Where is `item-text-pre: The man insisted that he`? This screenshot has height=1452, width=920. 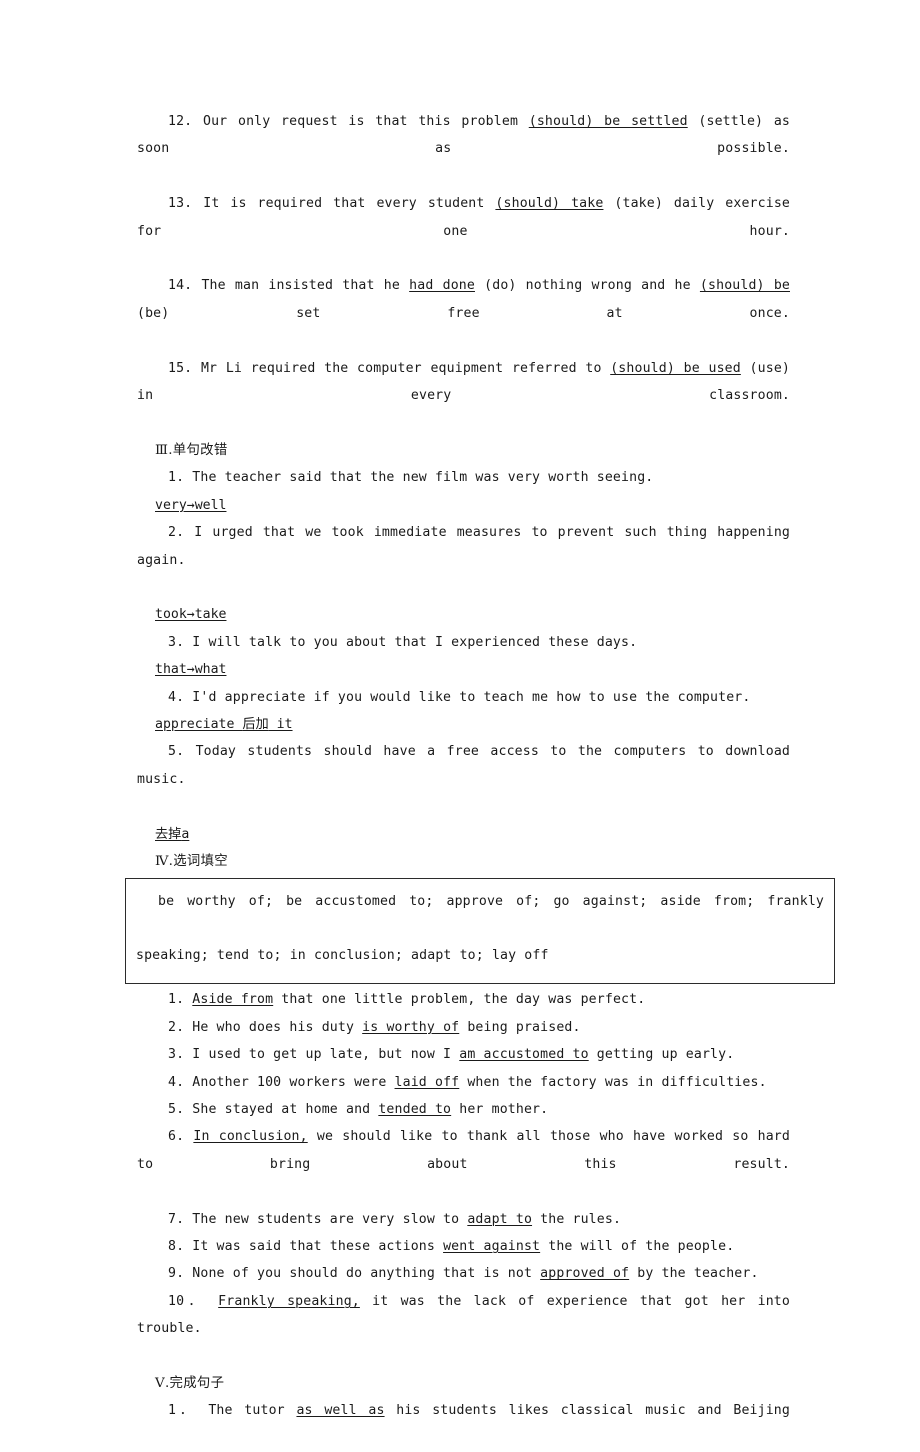 item-text-pre: The man insisted that he is located at coordinates (305, 286).